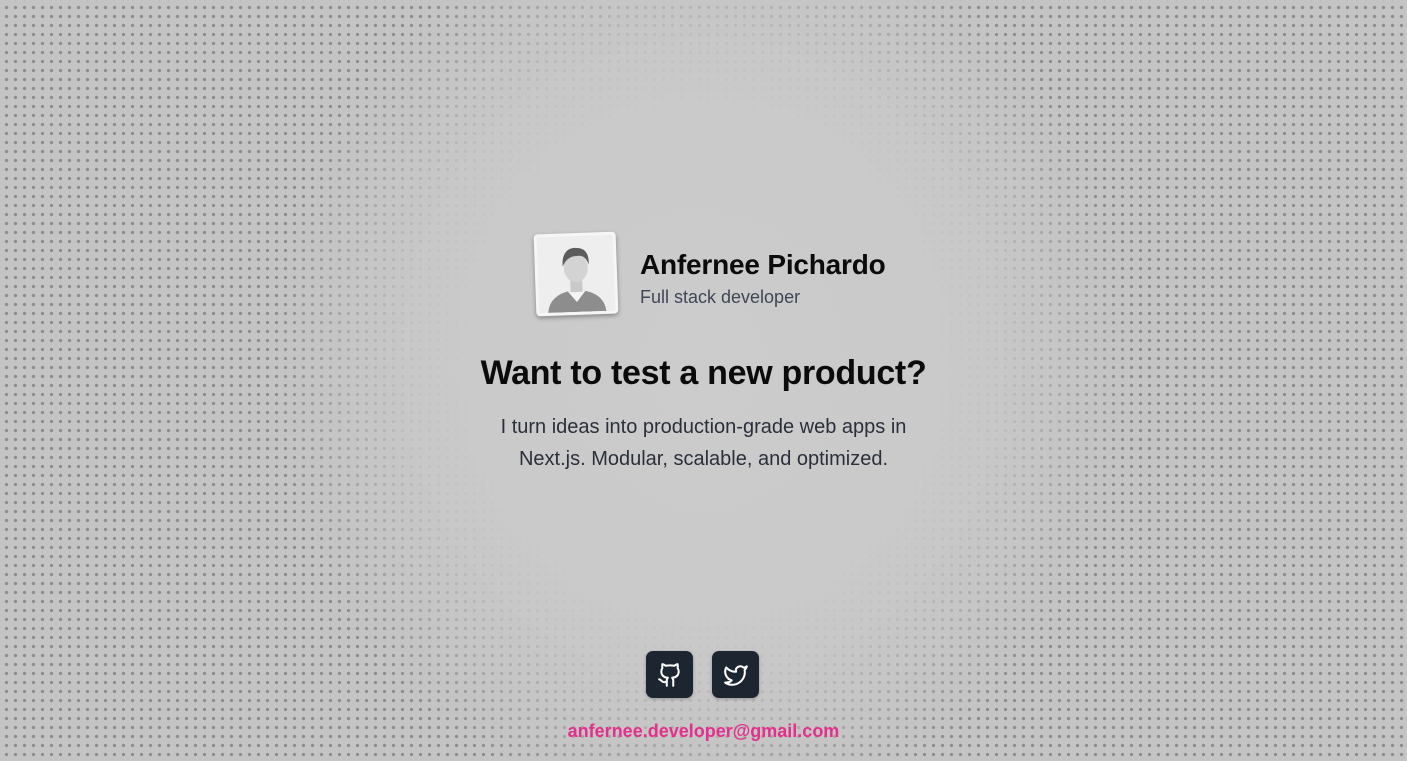 The height and width of the screenshot is (761, 1407). What do you see at coordinates (703, 731) in the screenshot?
I see `contact-email-link: anfernee.developer@gmail.com` at bounding box center [703, 731].